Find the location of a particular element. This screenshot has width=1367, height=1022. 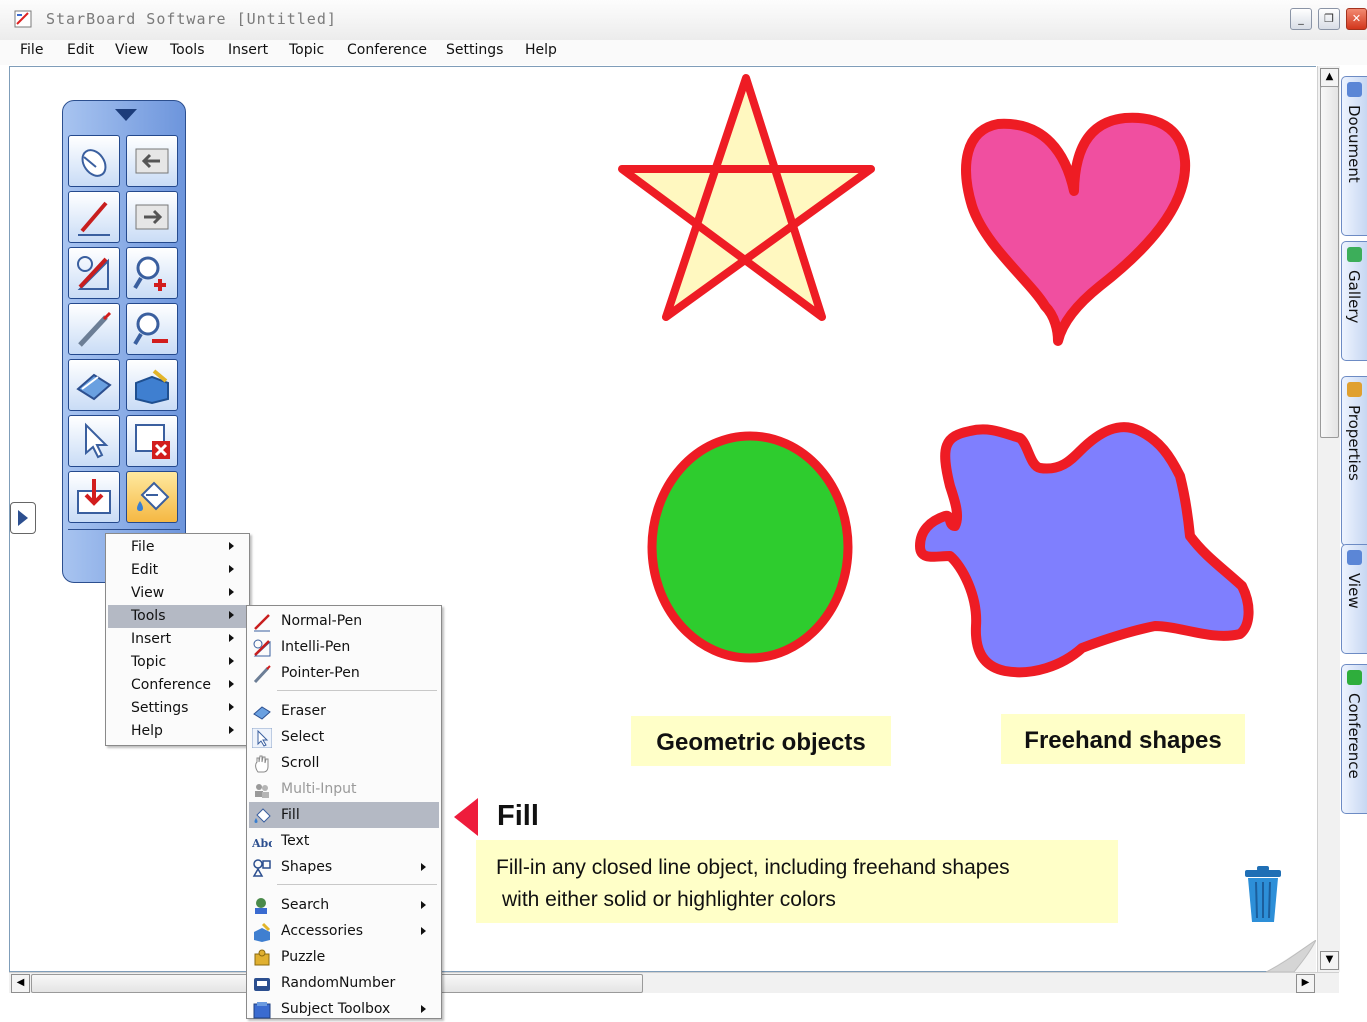

scroll-right-icon: ▶ is located at coordinates (1305, 983).